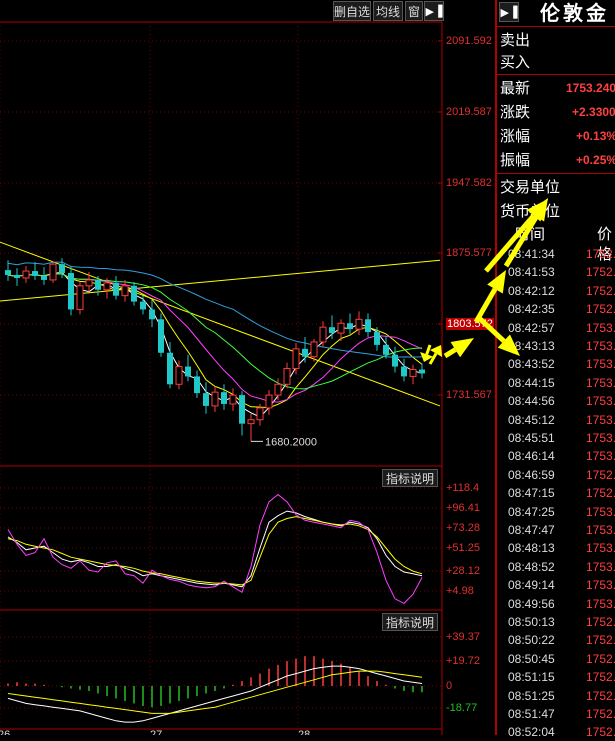 The image size is (615, 741). I want to click on annotation-arrow, so click(433, 358).